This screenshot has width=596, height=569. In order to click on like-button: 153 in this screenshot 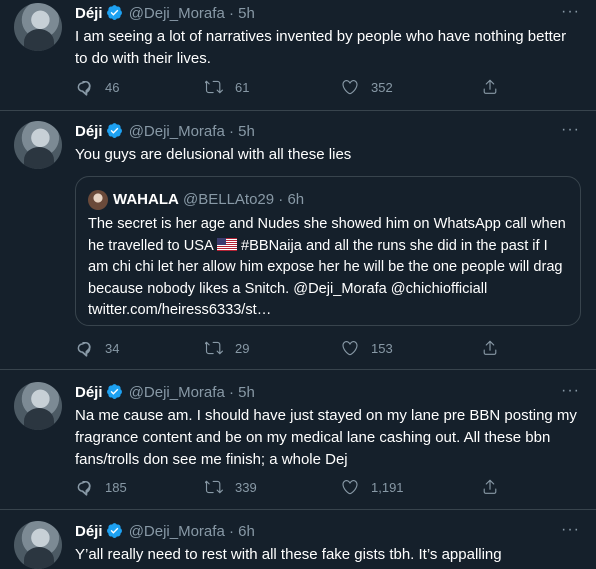, I will do `click(367, 348)`.